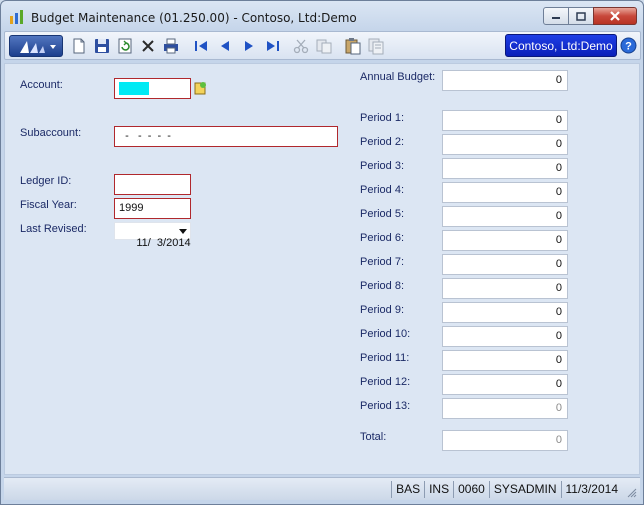  I want to click on company-badge: Contoso, Ltd:Demo, so click(561, 45).